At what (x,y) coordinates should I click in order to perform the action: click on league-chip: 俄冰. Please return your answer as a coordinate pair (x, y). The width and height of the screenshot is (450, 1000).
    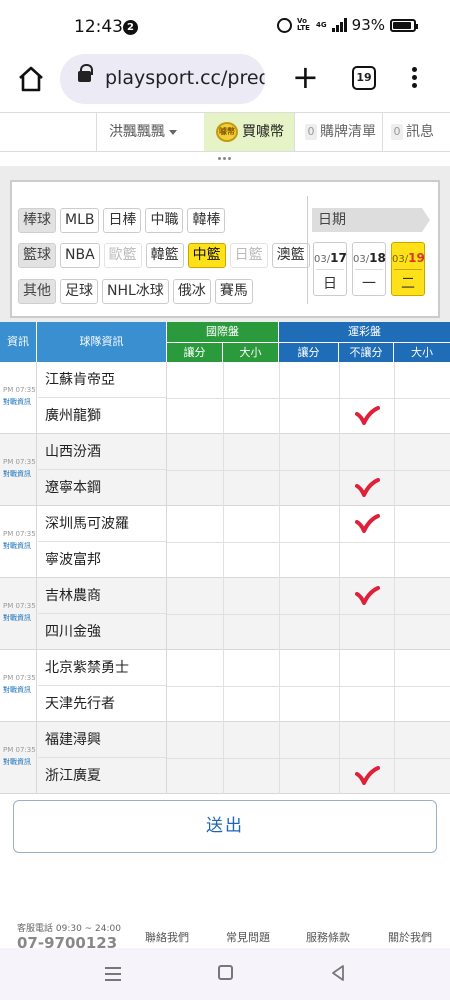
    Looking at the image, I should click on (191, 291).